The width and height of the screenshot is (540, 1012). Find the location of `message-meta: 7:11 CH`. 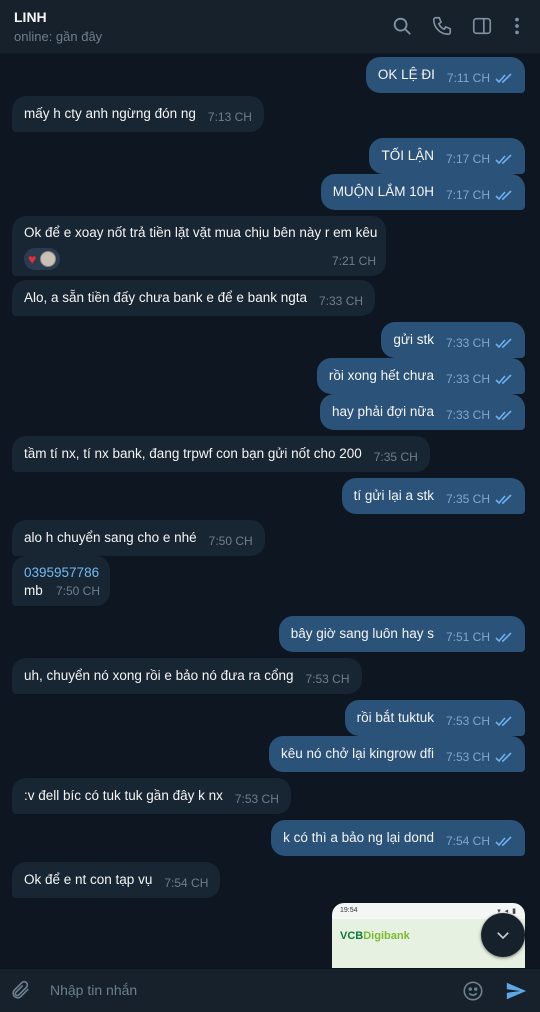

message-meta: 7:11 CH is located at coordinates (480, 78).